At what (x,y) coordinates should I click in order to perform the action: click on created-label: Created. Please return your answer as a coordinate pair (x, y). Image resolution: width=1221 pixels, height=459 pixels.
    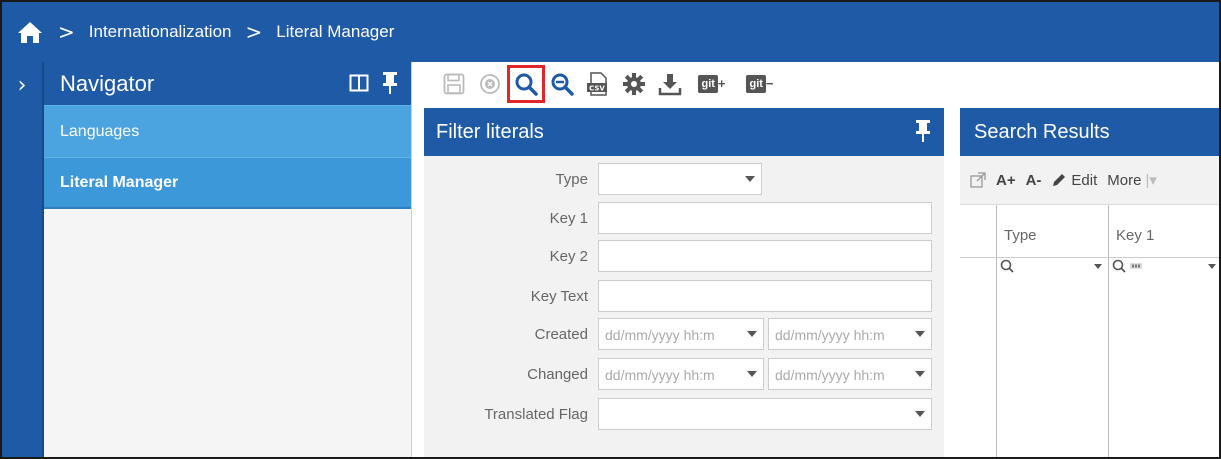
    Looking at the image, I should click on (561, 334).